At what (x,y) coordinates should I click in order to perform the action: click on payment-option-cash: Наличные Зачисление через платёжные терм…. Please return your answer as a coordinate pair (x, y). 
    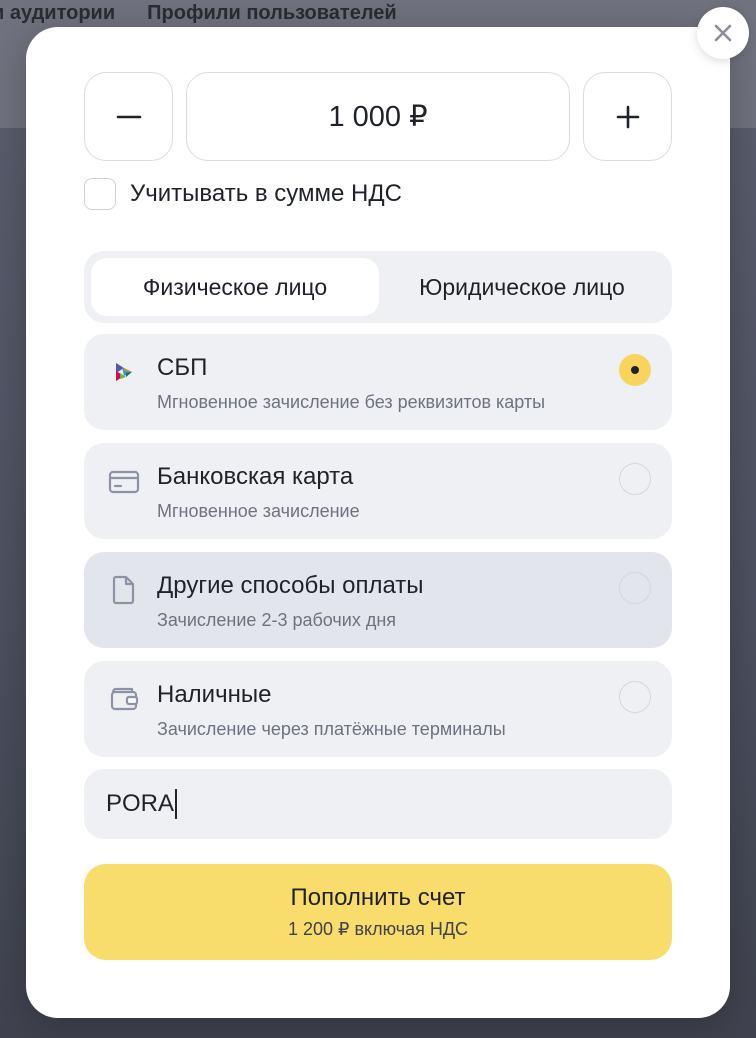
    Looking at the image, I should click on (378, 709).